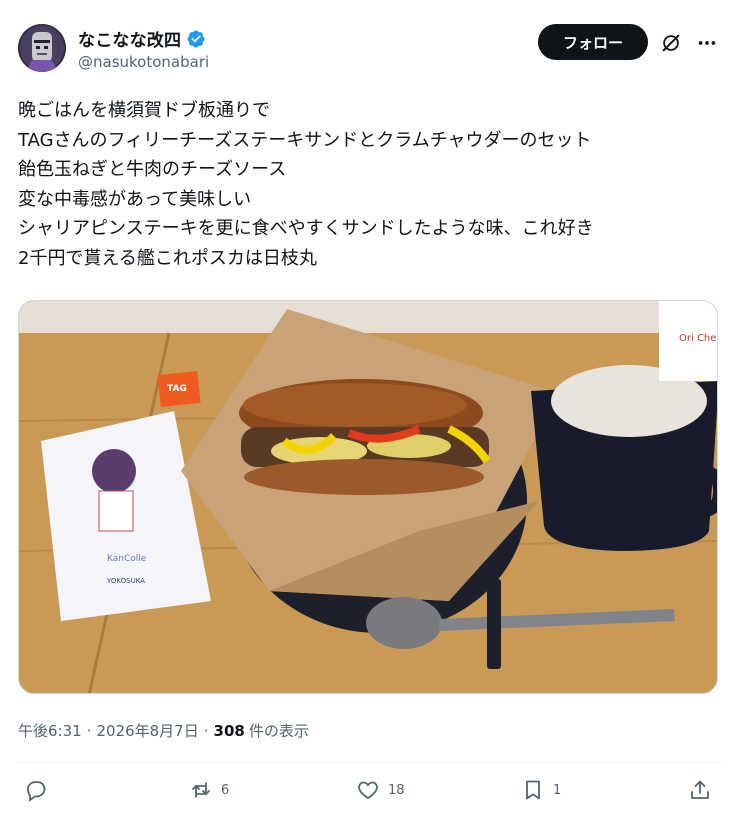 The width and height of the screenshot is (739, 816). I want to click on handle: @nasukotonabari, so click(143, 62).